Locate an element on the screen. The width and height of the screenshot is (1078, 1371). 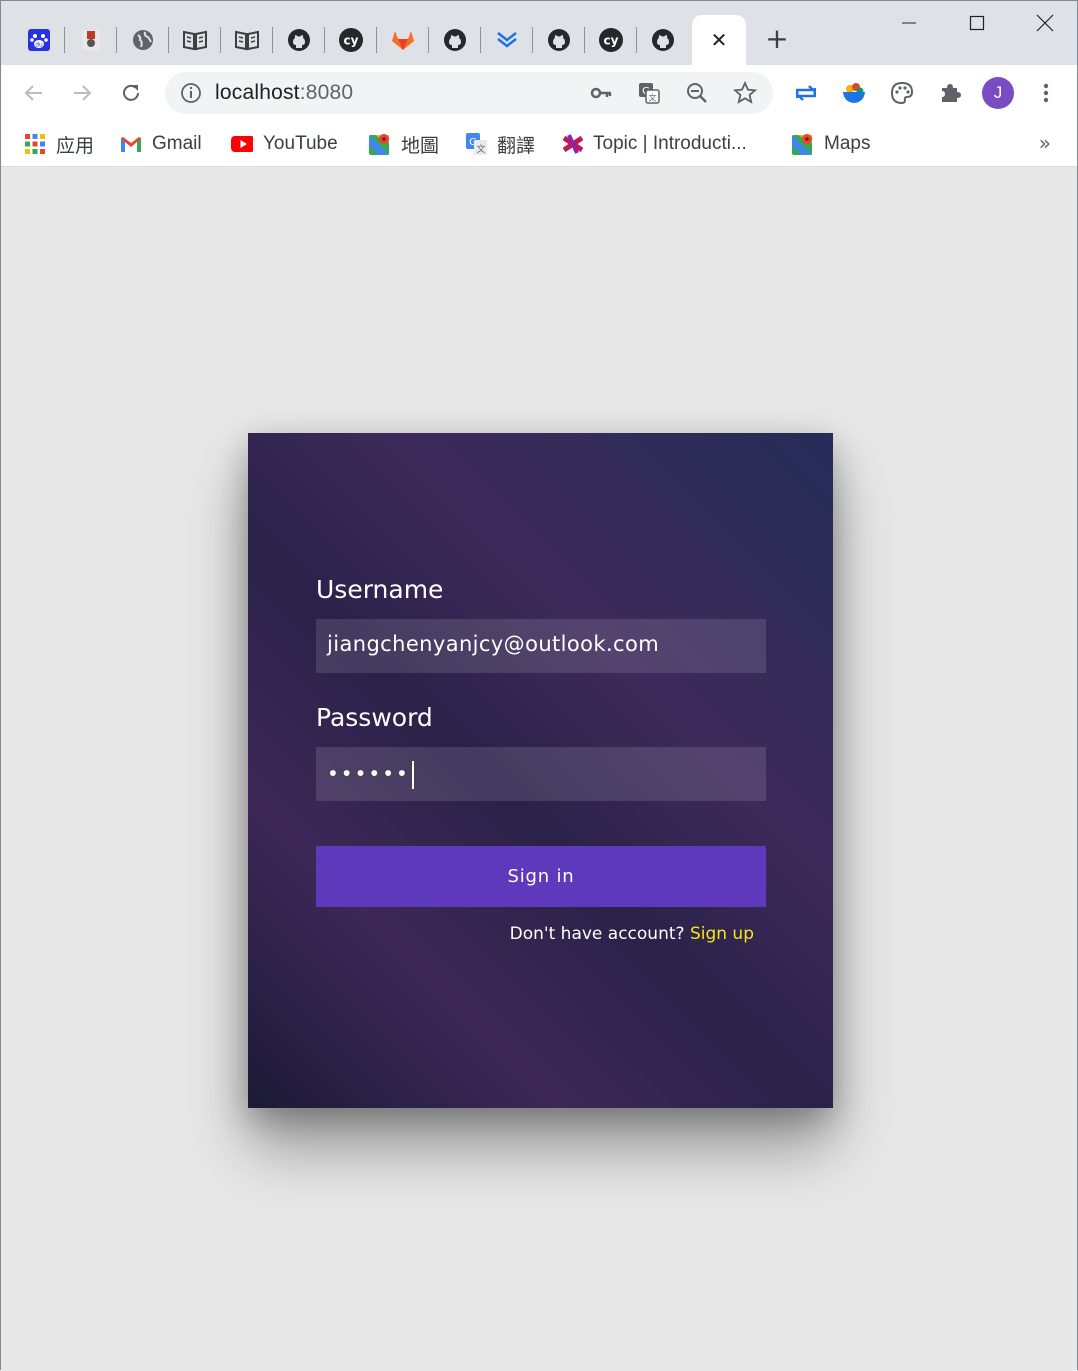
sync-icon is located at coordinates (806, 93).